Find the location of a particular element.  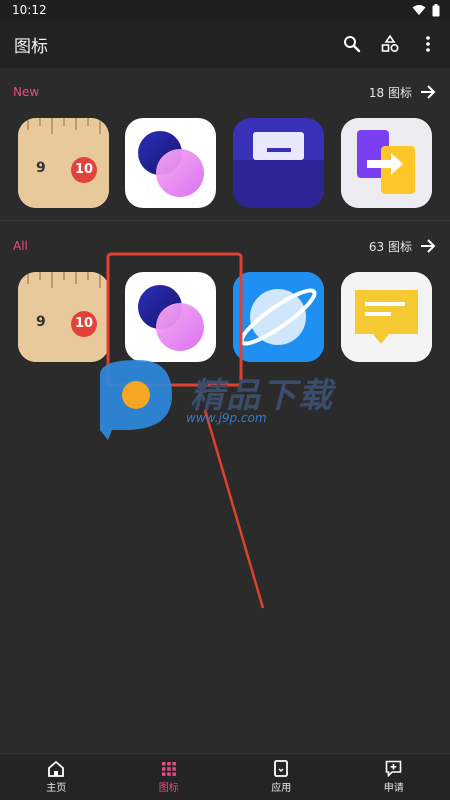

grid-icon is located at coordinates (168, 768).